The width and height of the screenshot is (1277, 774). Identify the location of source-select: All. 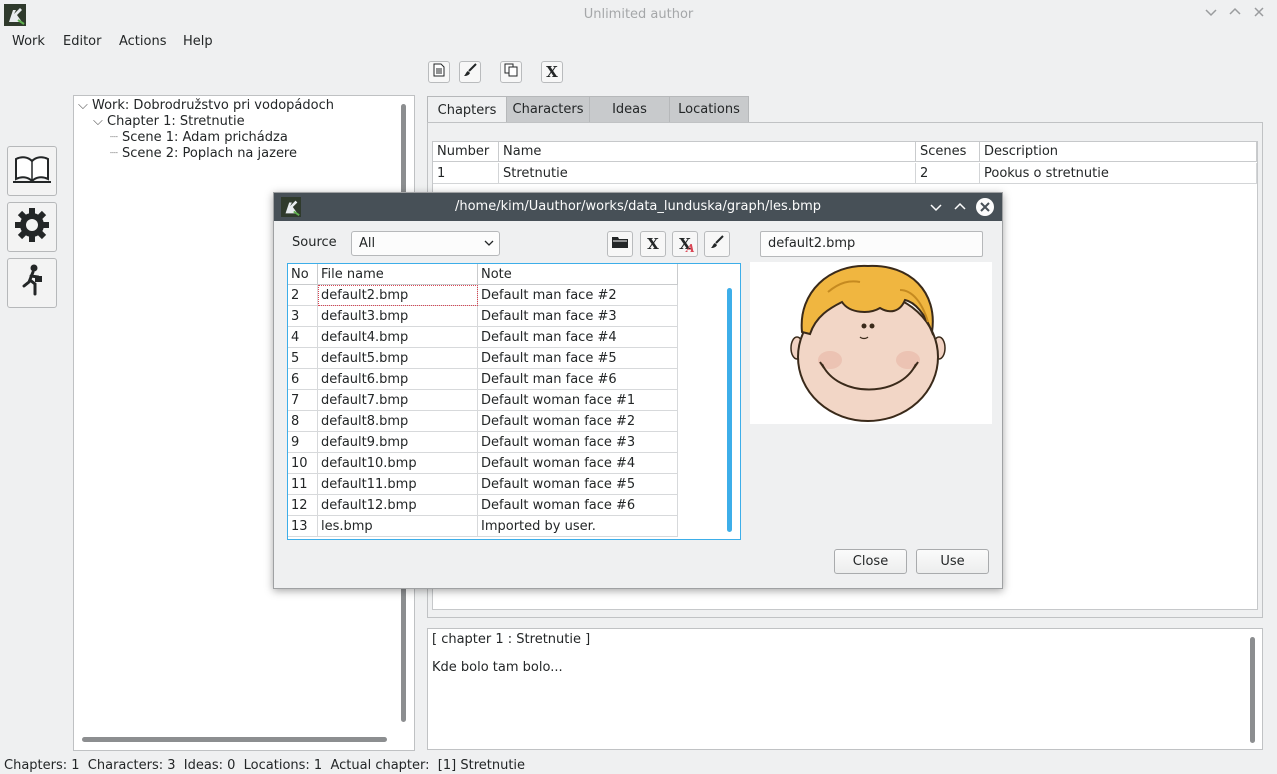
(425, 243).